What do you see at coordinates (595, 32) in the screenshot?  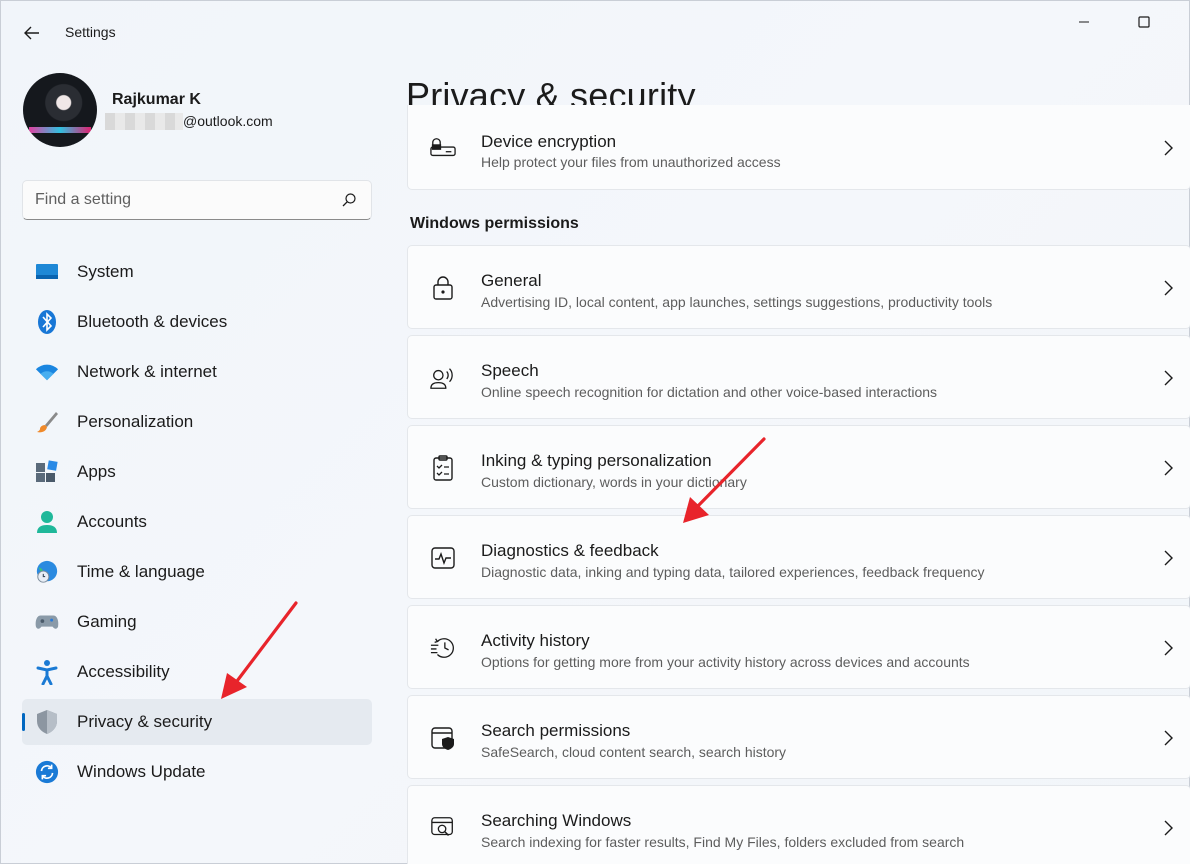 I see `title-bar: Settings` at bounding box center [595, 32].